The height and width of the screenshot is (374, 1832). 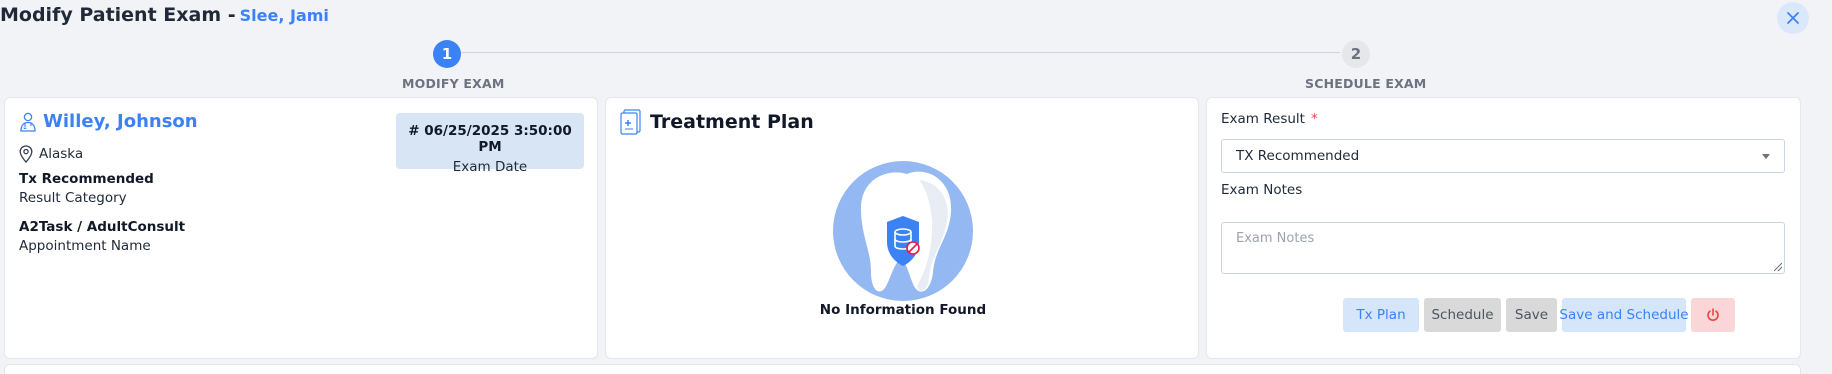 What do you see at coordinates (1314, 119) in the screenshot?
I see `required-indicator: *` at bounding box center [1314, 119].